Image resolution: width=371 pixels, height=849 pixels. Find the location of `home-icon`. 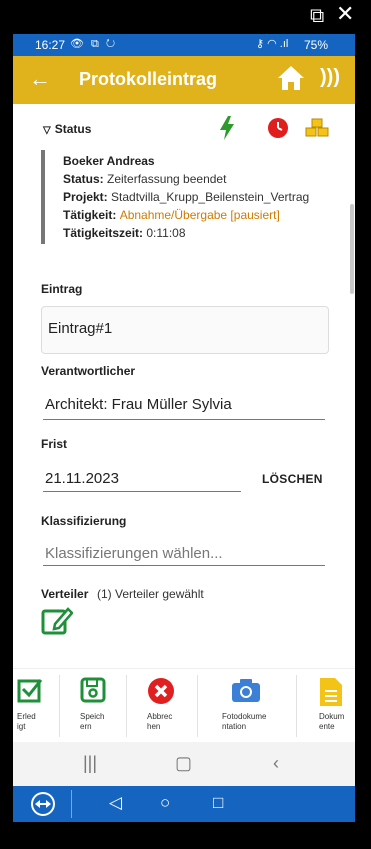

home-icon is located at coordinates (291, 78).